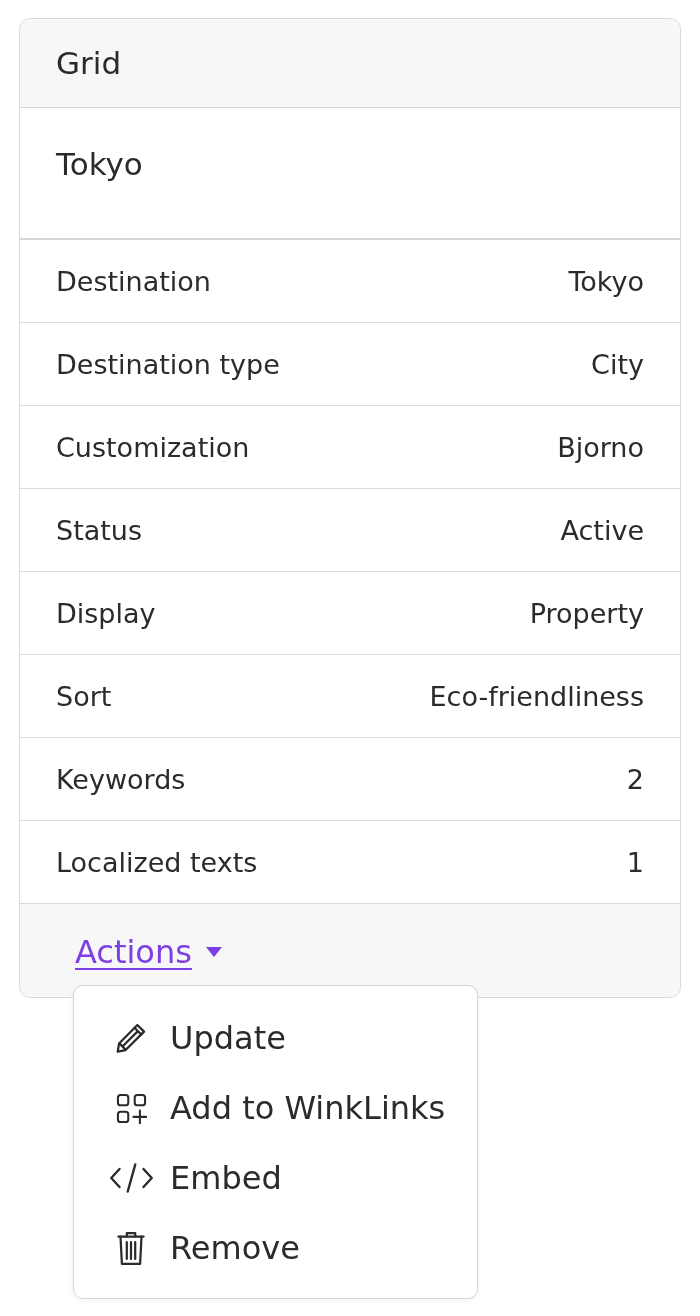 The height and width of the screenshot is (1316, 700). I want to click on row-label: Destination, so click(133, 281).